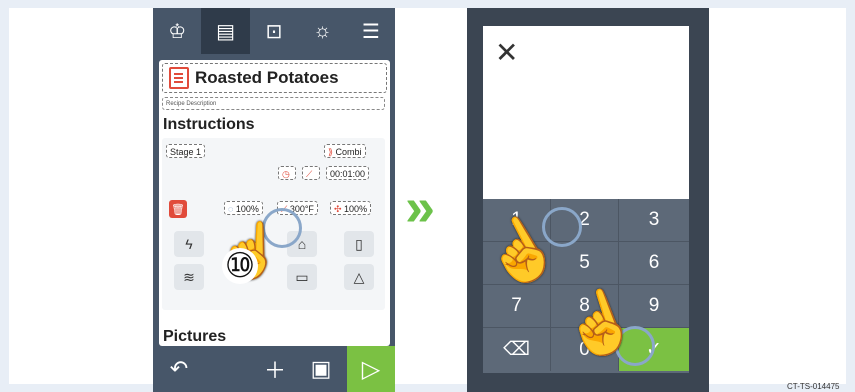 The width and height of the screenshot is (855, 392). What do you see at coordinates (243, 208) in the screenshot?
I see `humidity-button: ◌ 100%` at bounding box center [243, 208].